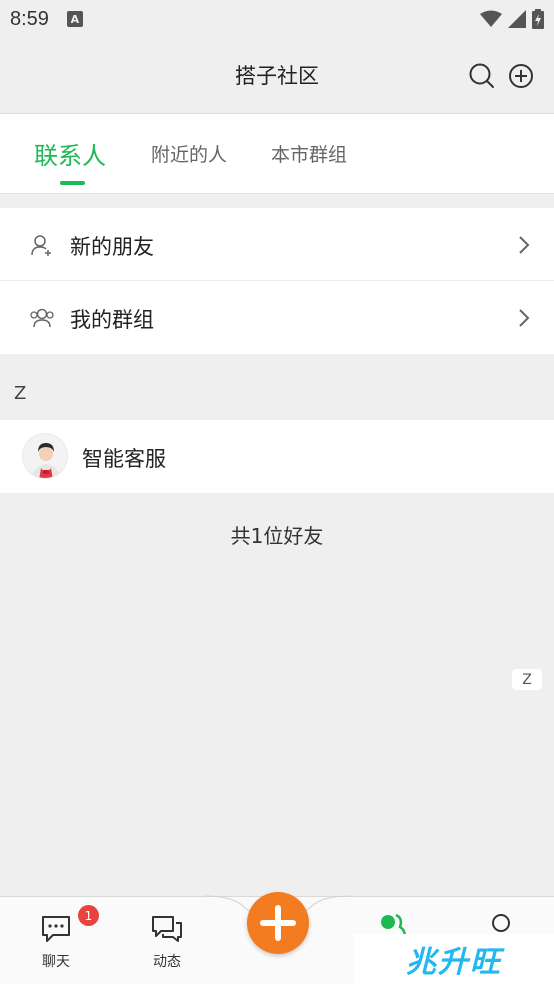  What do you see at coordinates (277, 76) in the screenshot?
I see `app-header: 搭子社区` at bounding box center [277, 76].